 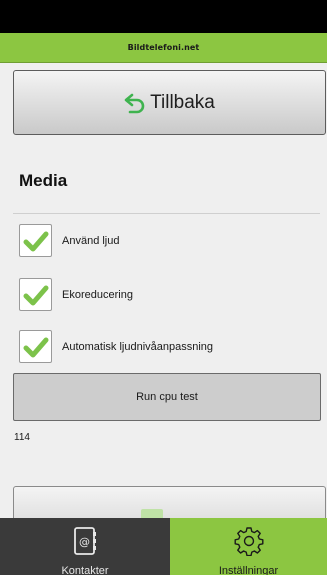 I want to click on auto-level-checkbox, so click(x=35, y=346).